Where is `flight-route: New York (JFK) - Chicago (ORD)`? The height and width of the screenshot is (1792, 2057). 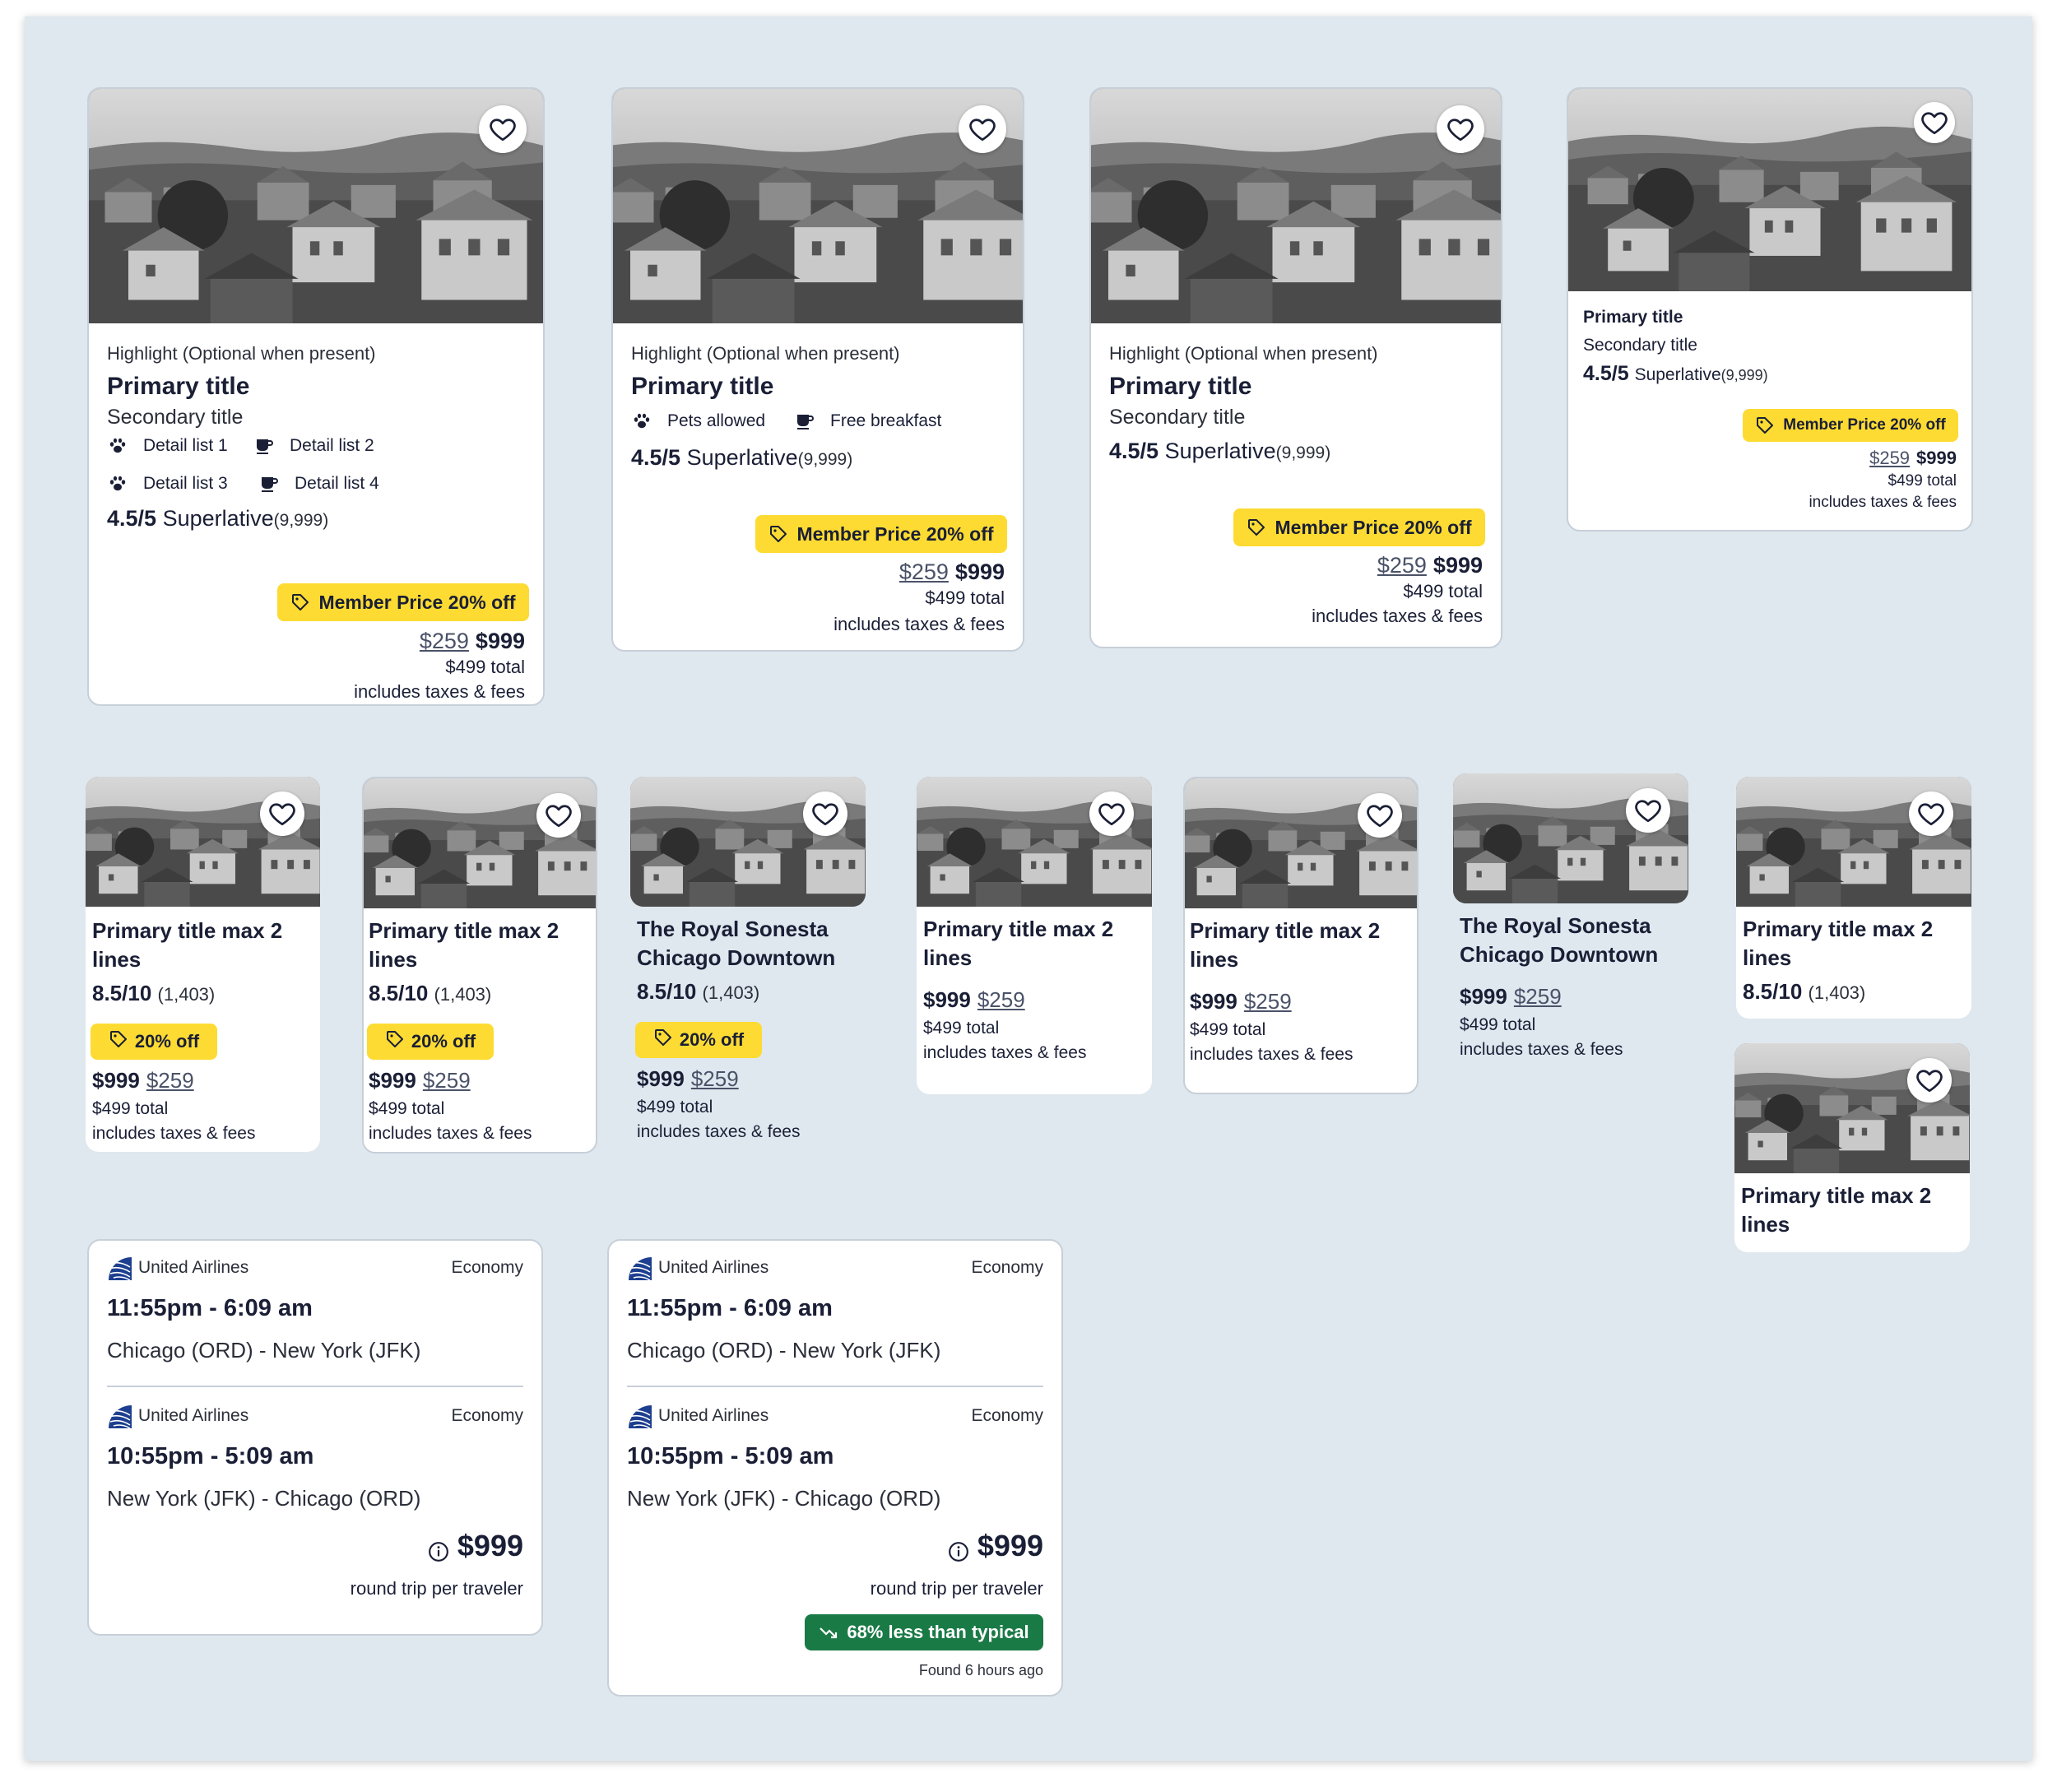 flight-route: New York (JFK) - Chicago (ORD) is located at coordinates (784, 1498).